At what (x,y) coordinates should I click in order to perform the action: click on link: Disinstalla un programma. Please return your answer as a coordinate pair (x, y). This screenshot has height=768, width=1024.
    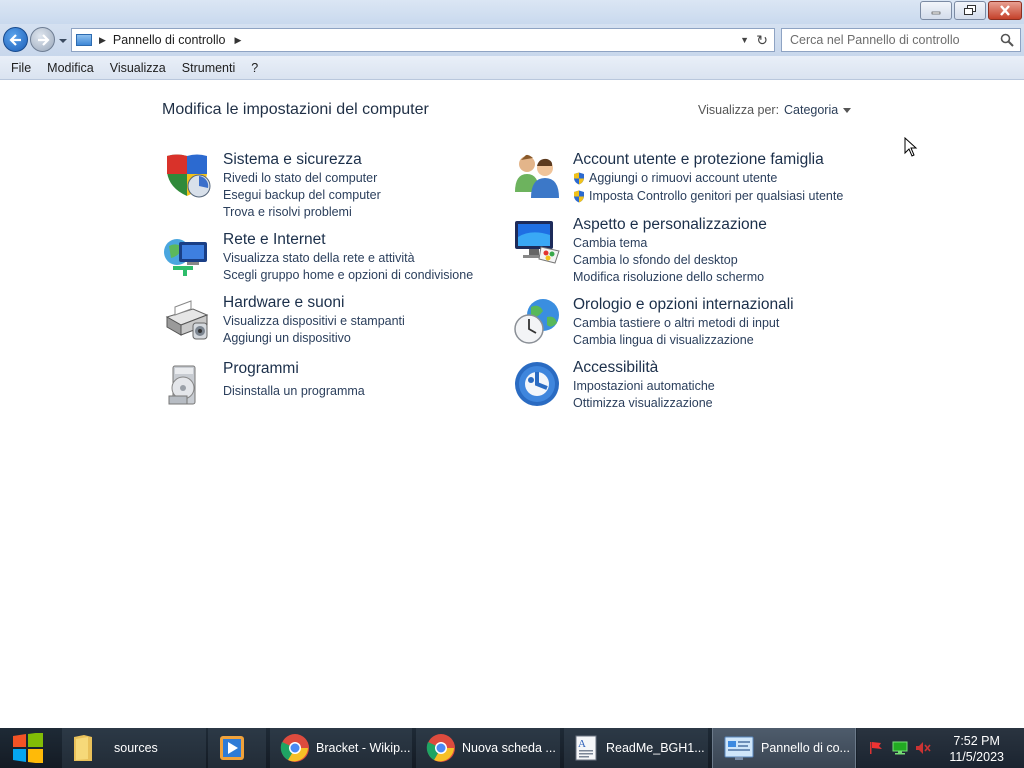
    Looking at the image, I should click on (294, 391).